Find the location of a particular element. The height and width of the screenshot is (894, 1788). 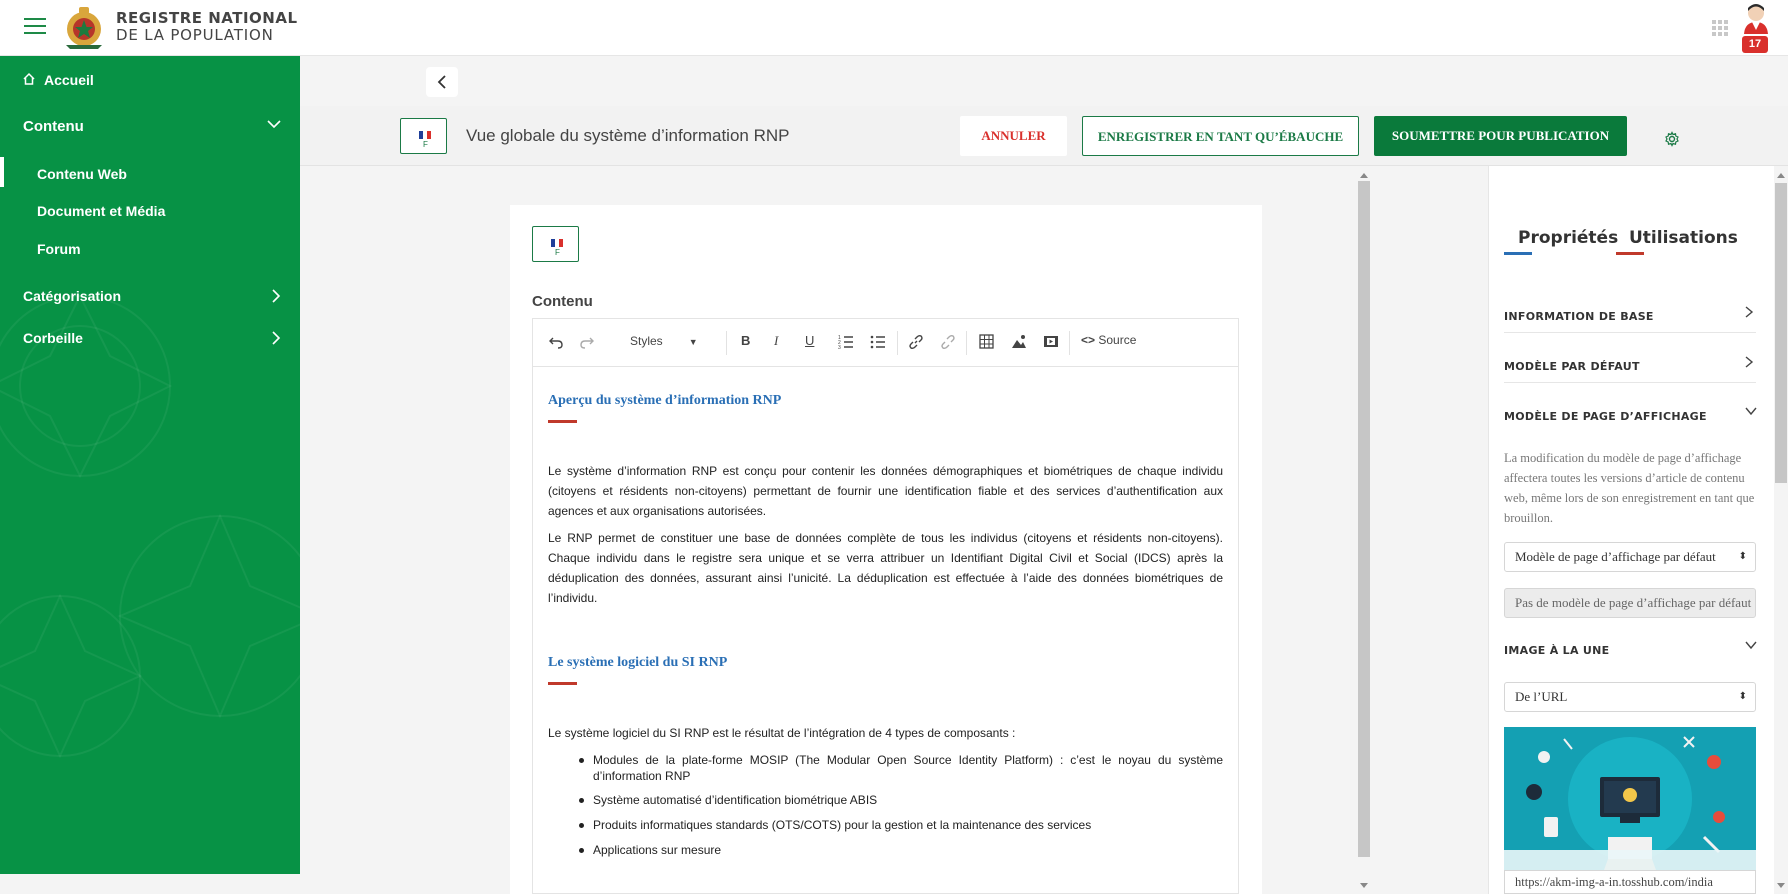

image-url-field: https://akm-img-a-in.tosshub.com/india is located at coordinates (1630, 882).